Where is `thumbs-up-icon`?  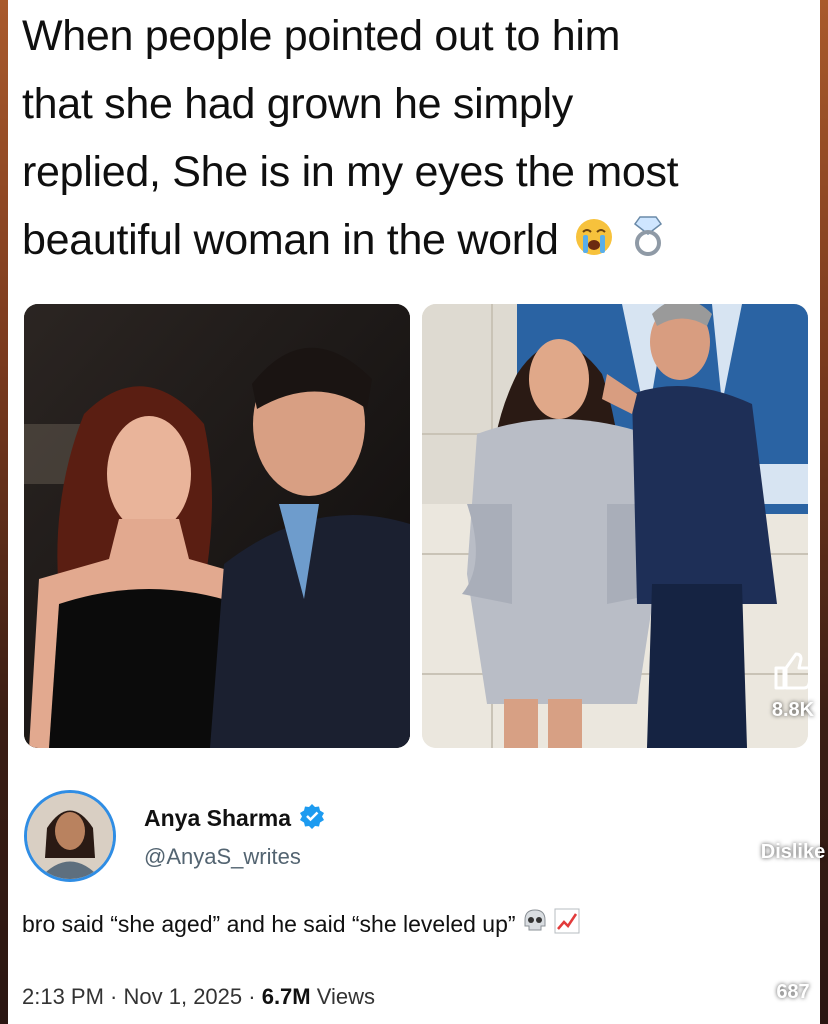
thumbs-up-icon is located at coordinates (793, 673).